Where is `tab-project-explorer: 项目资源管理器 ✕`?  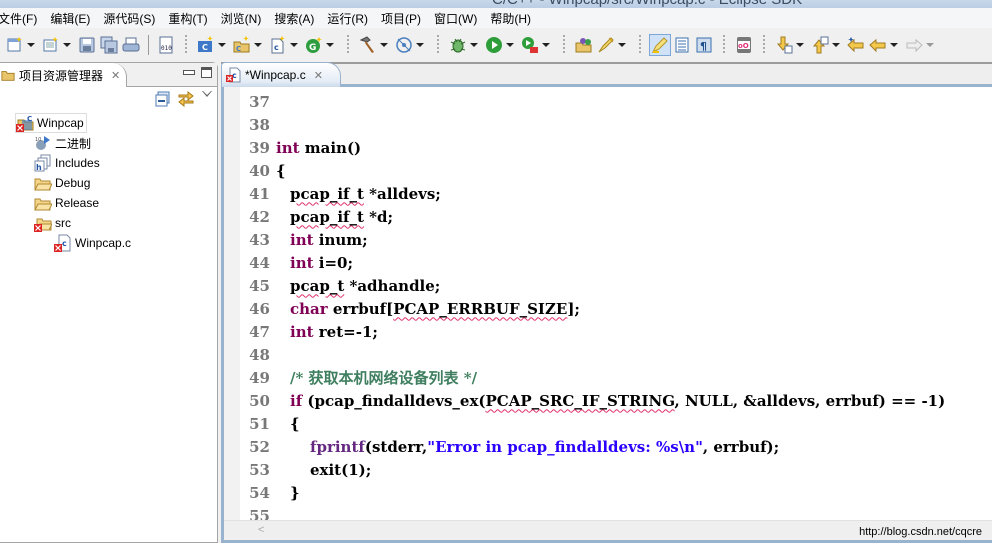 tab-project-explorer: 项目资源管理器 ✕ is located at coordinates (63, 75).